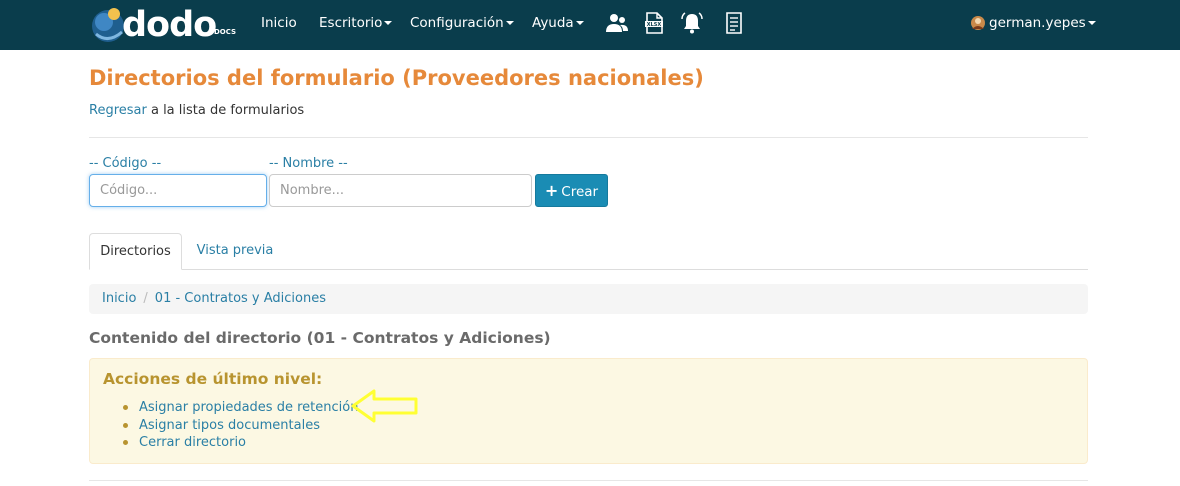 The image size is (1180, 486). What do you see at coordinates (588, 480) in the screenshot?
I see `bottom-divider` at bounding box center [588, 480].